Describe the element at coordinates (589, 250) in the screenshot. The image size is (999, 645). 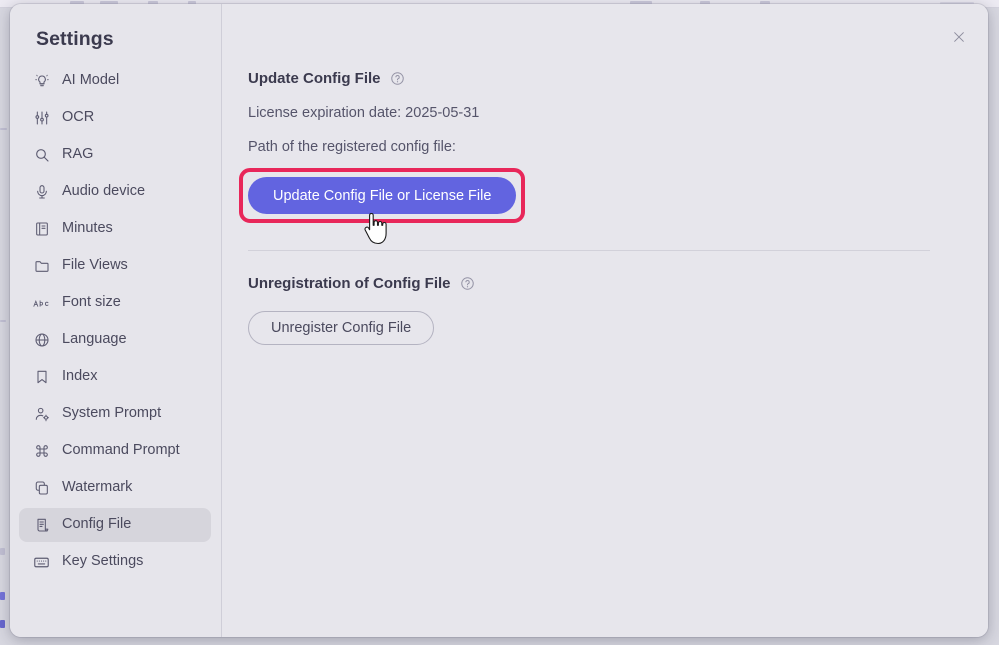
I see `section-divider` at that location.